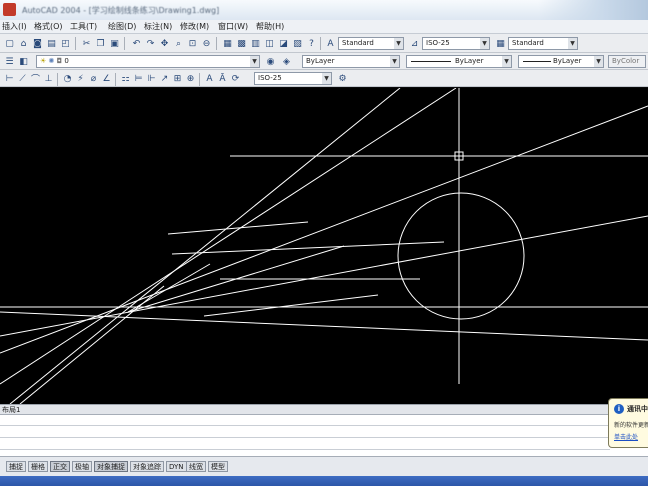  What do you see at coordinates (147, 466) in the screenshot?
I see `otrack-toggle: 对象追踪` at bounding box center [147, 466].